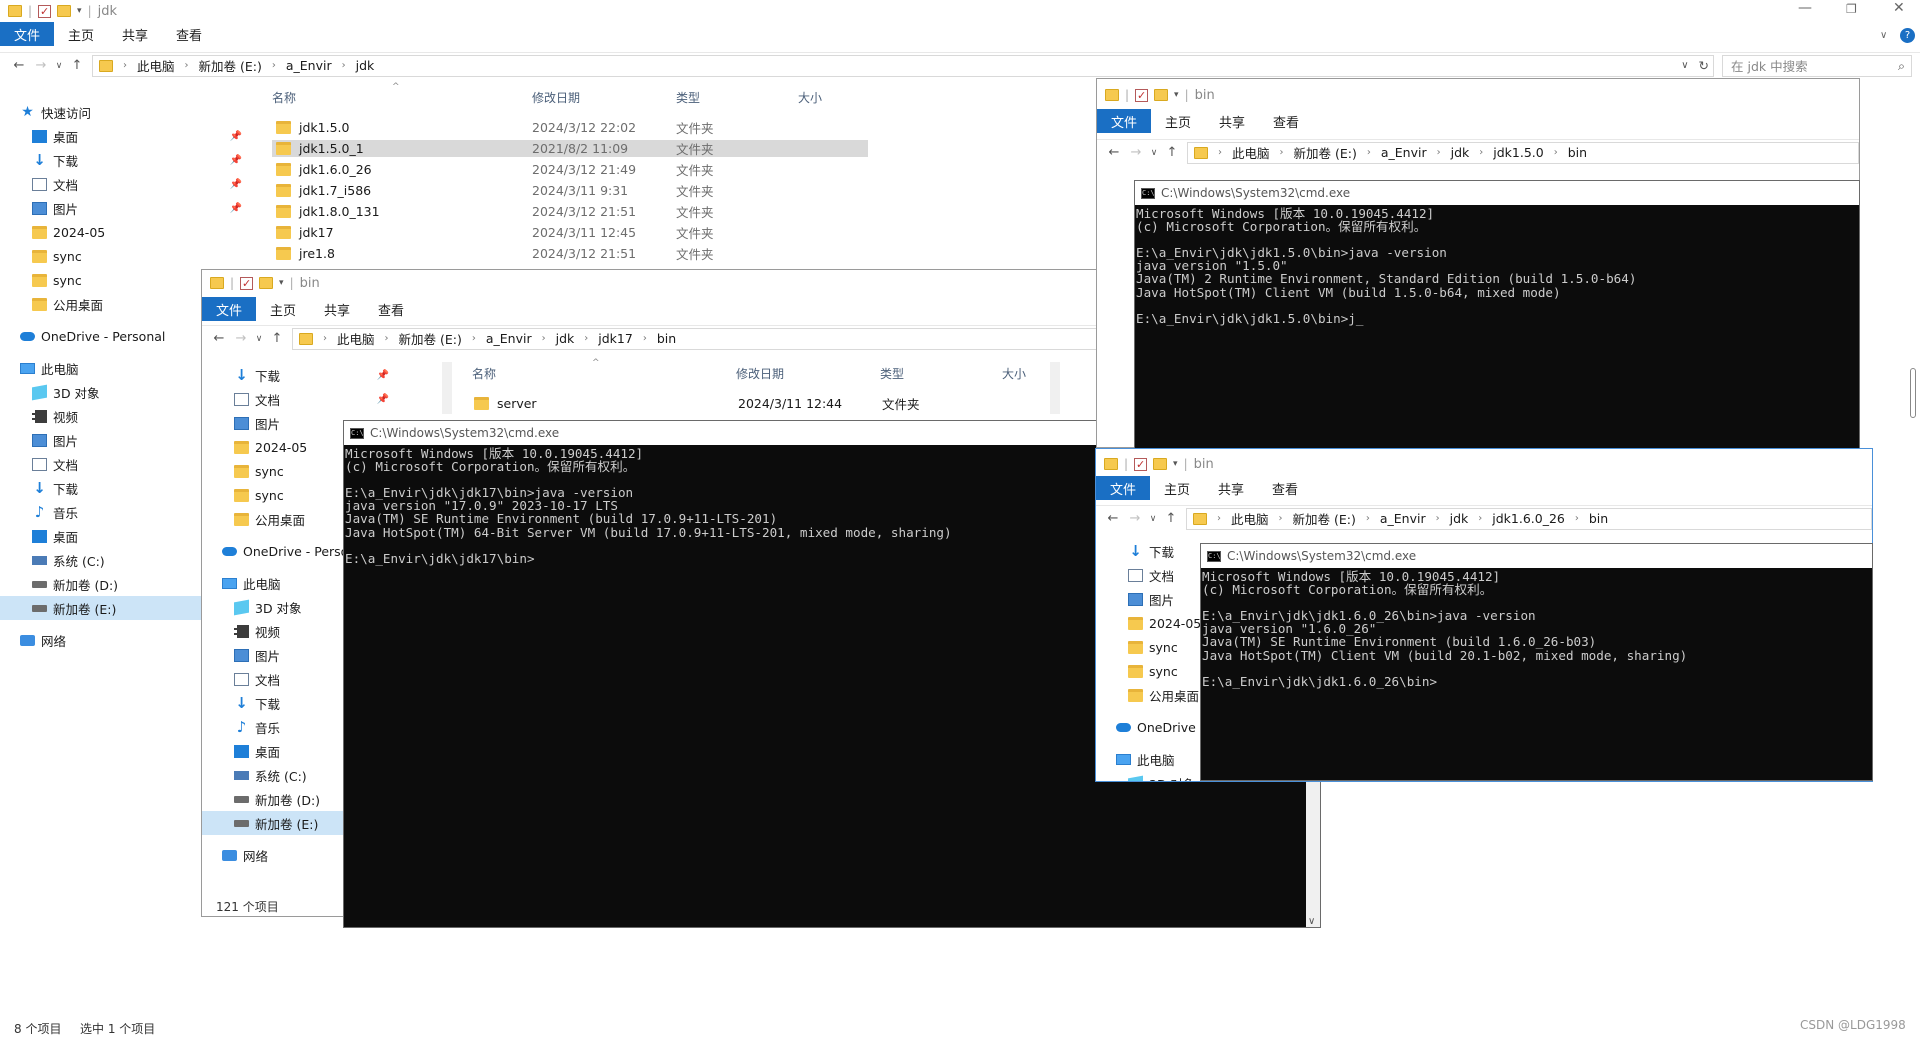 This screenshot has height=1040, width=1920. Describe the element at coordinates (135, 232) in the screenshot. I see `sidebar-item: 2024-05` at that location.